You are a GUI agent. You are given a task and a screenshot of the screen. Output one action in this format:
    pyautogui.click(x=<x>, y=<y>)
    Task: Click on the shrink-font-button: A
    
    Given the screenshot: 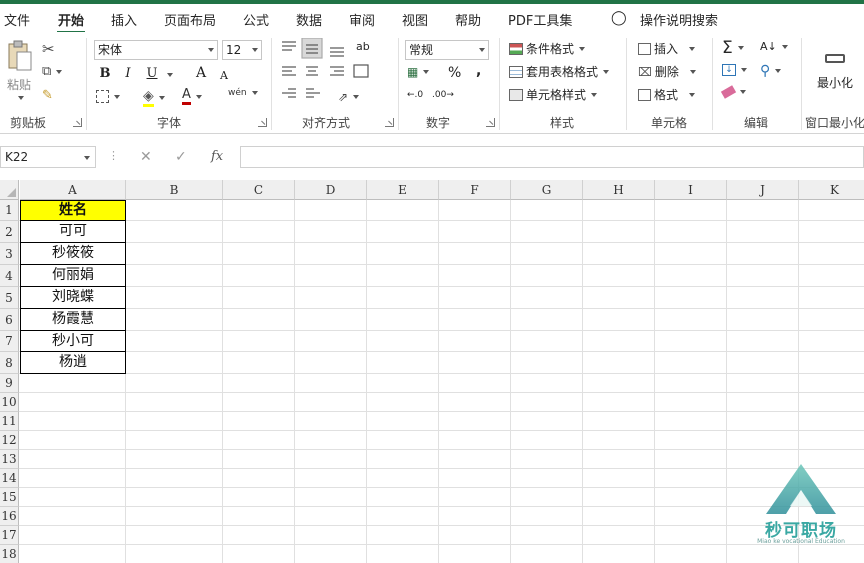 What is the action you would take?
    pyautogui.click(x=224, y=76)
    